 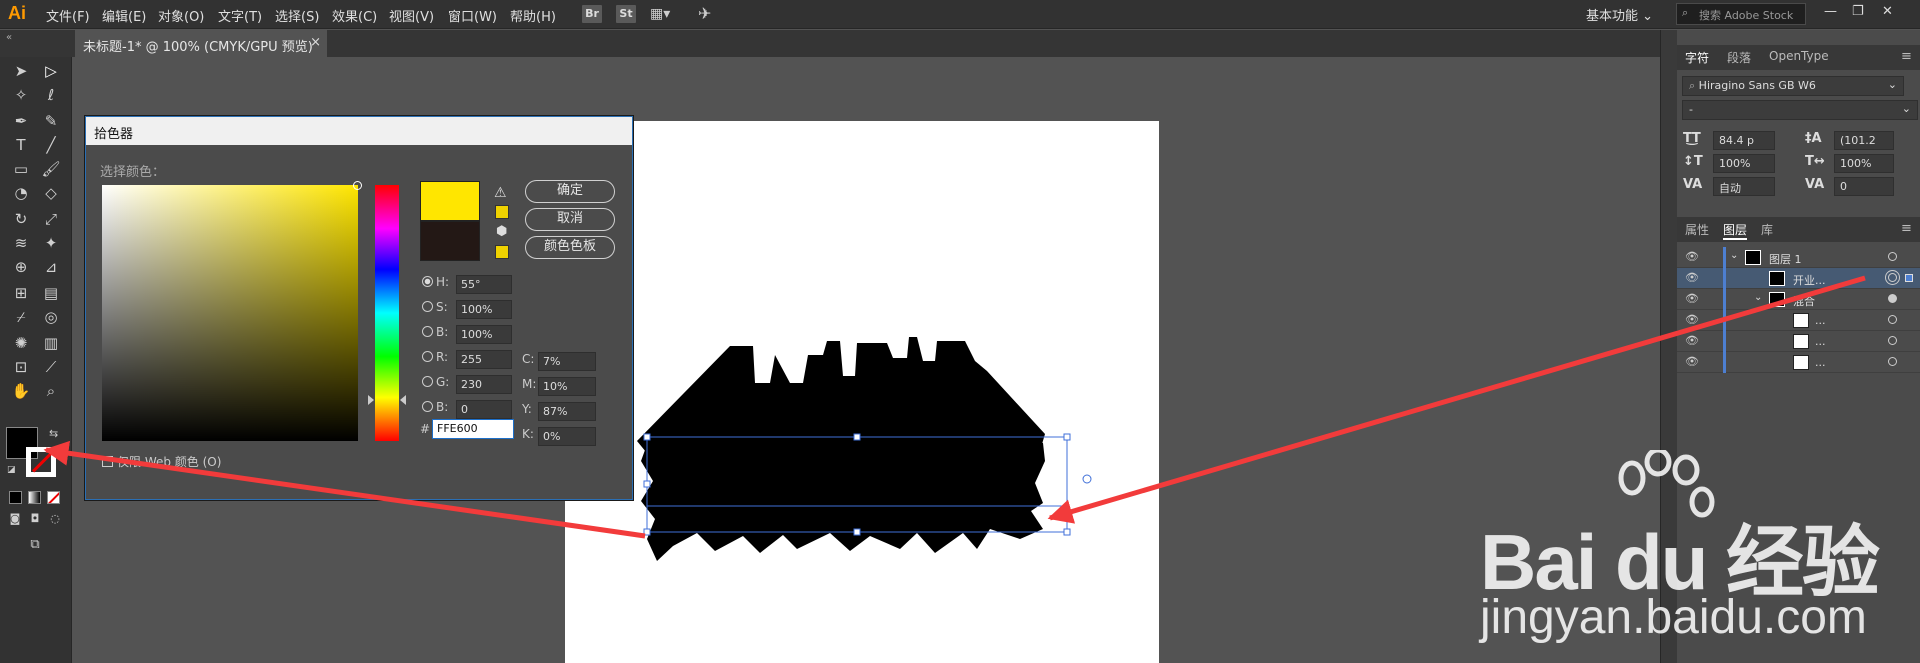 I want to click on layer-row: 👁 ⌄ 混合, so click(x=1798, y=299).